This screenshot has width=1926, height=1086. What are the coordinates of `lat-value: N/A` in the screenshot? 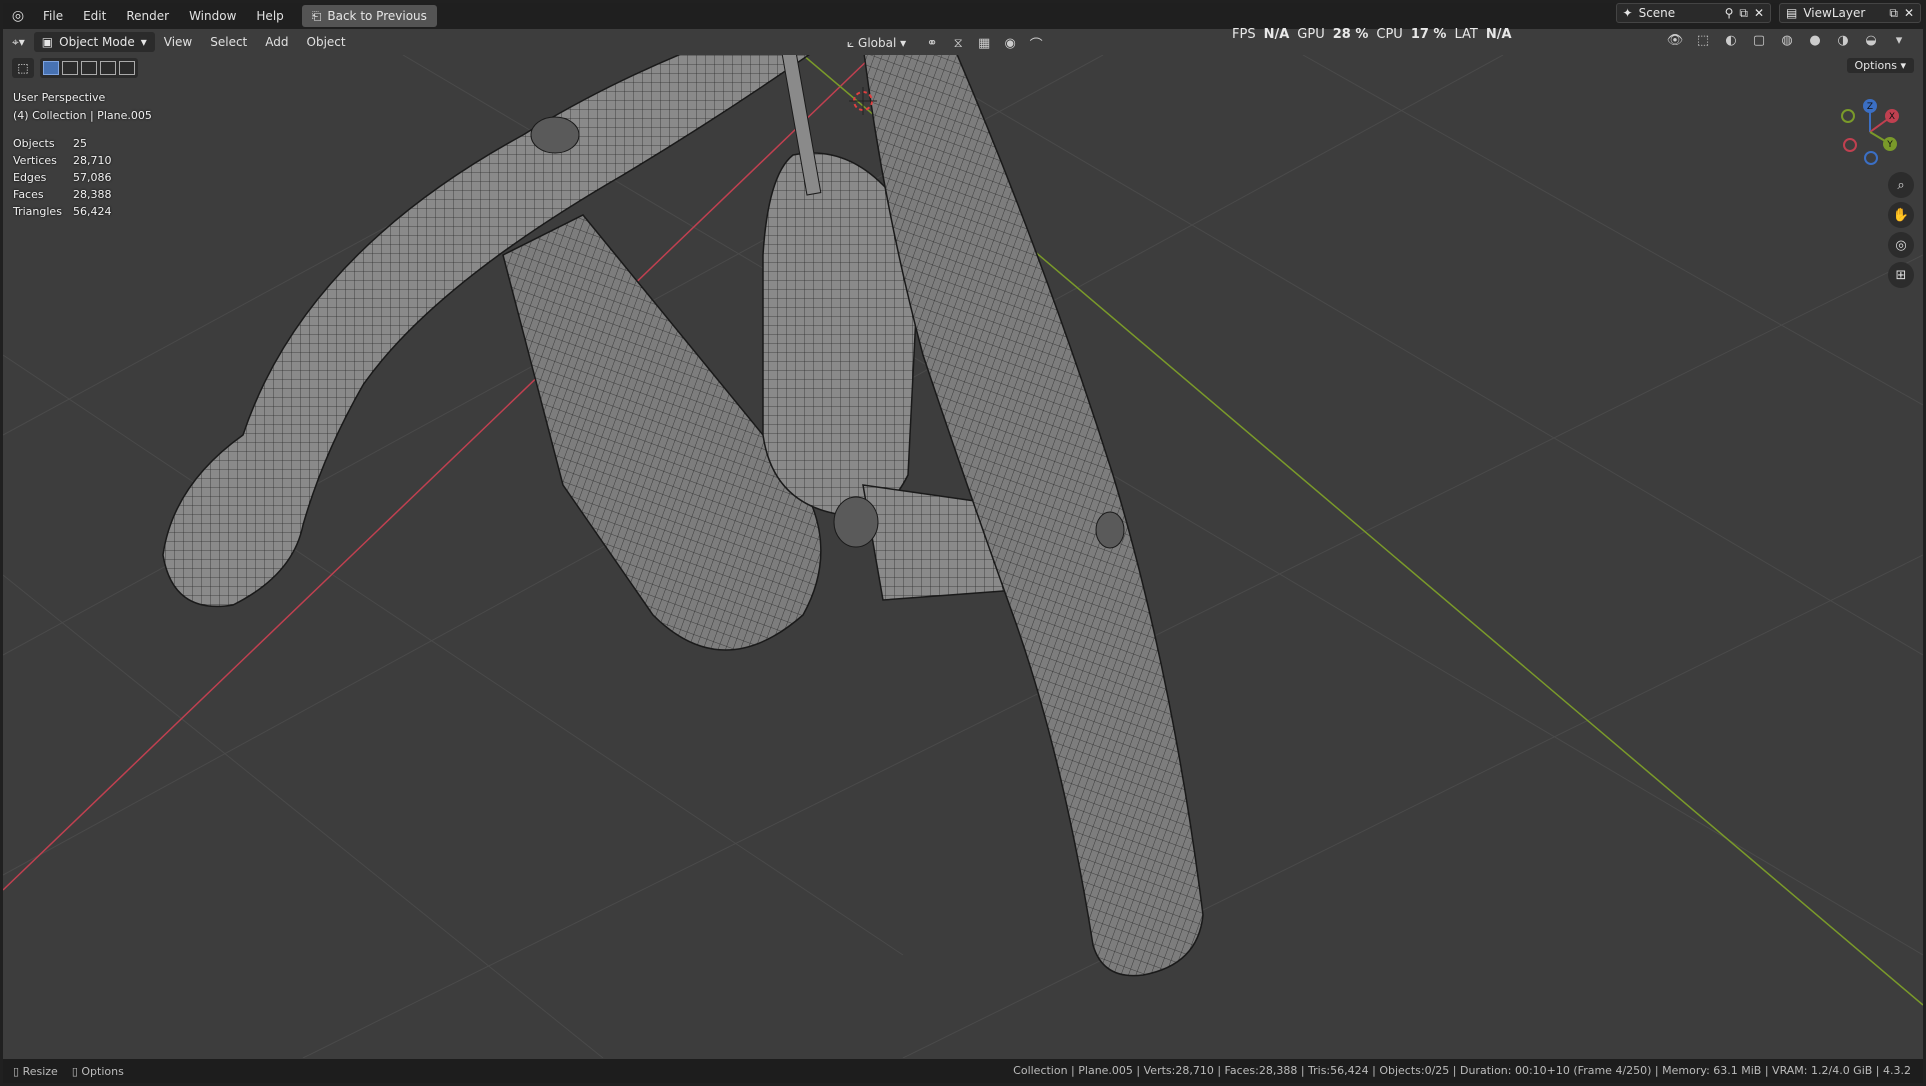 It's located at (1498, 34).